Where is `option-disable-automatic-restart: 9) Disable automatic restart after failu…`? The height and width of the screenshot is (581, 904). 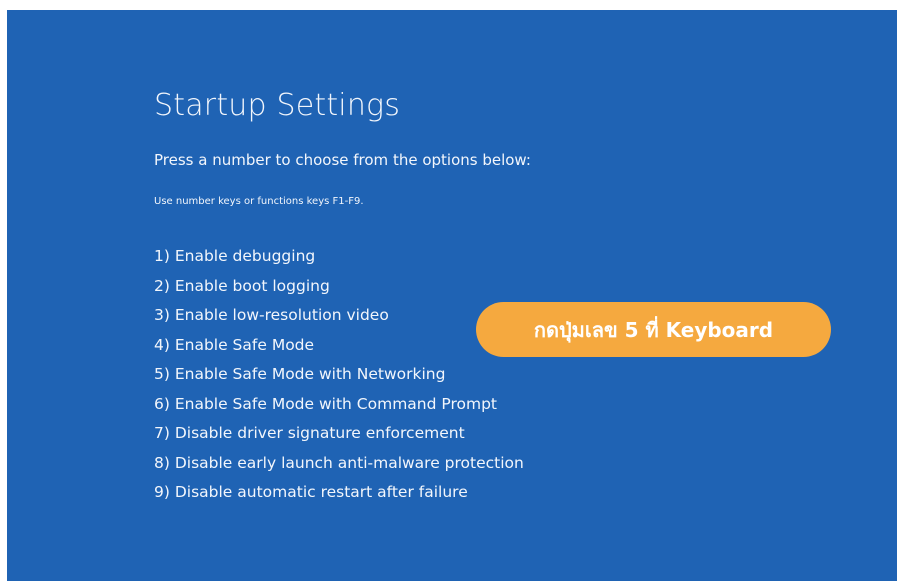
option-disable-automatic-restart: 9) Disable automatic restart after failu… is located at coordinates (339, 498).